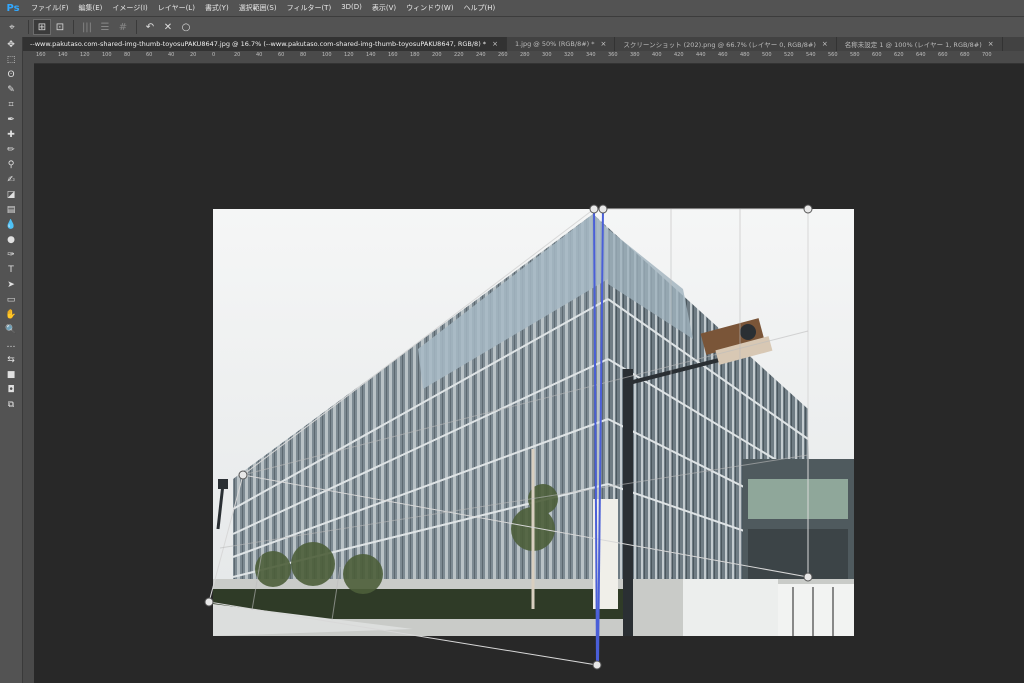 The width and height of the screenshot is (1024, 683). What do you see at coordinates (11, 179) in the screenshot?
I see `history-brush-icon: ✍` at bounding box center [11, 179].